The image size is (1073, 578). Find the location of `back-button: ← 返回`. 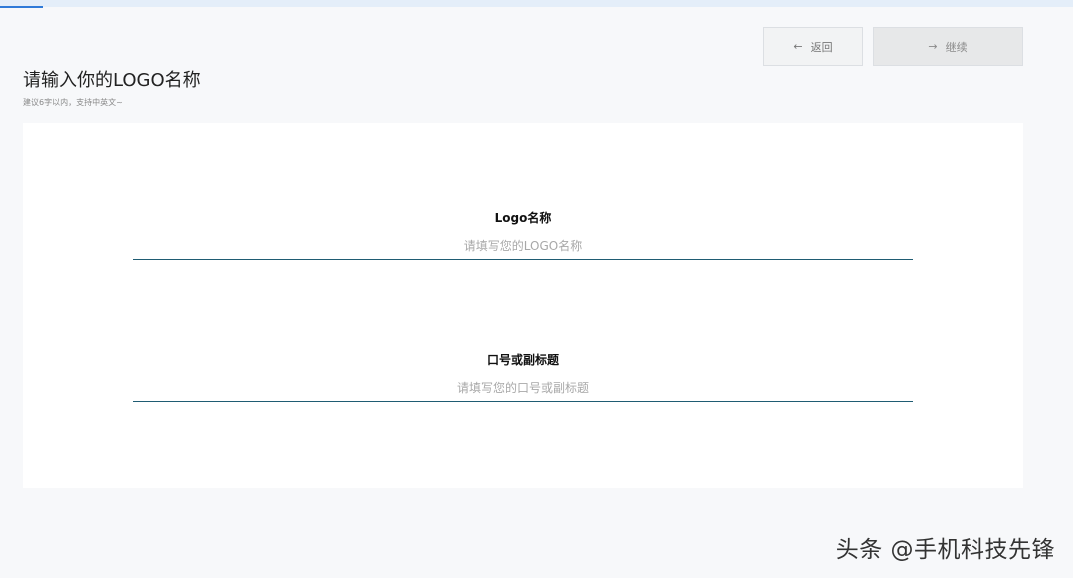

back-button: ← 返回 is located at coordinates (813, 46).